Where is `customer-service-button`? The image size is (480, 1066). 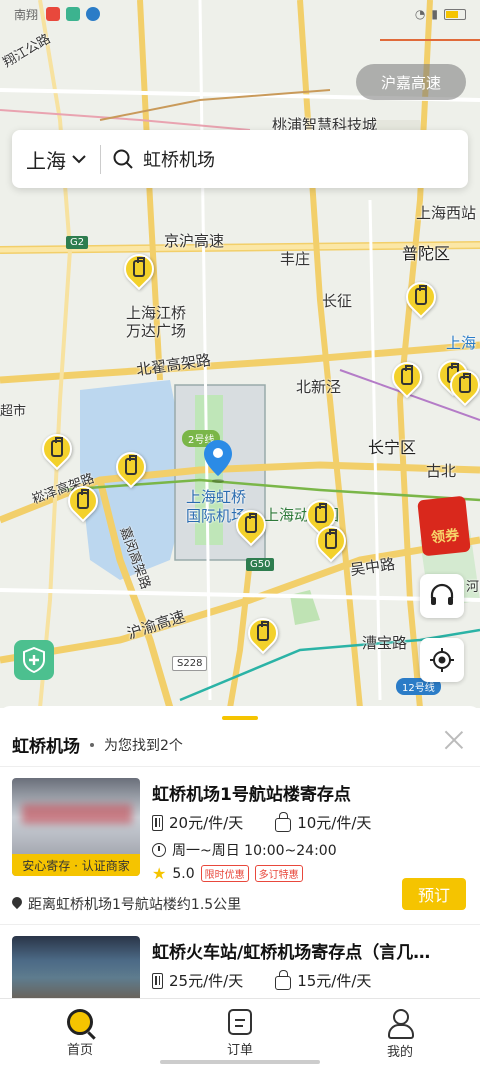 customer-service-button is located at coordinates (442, 596).